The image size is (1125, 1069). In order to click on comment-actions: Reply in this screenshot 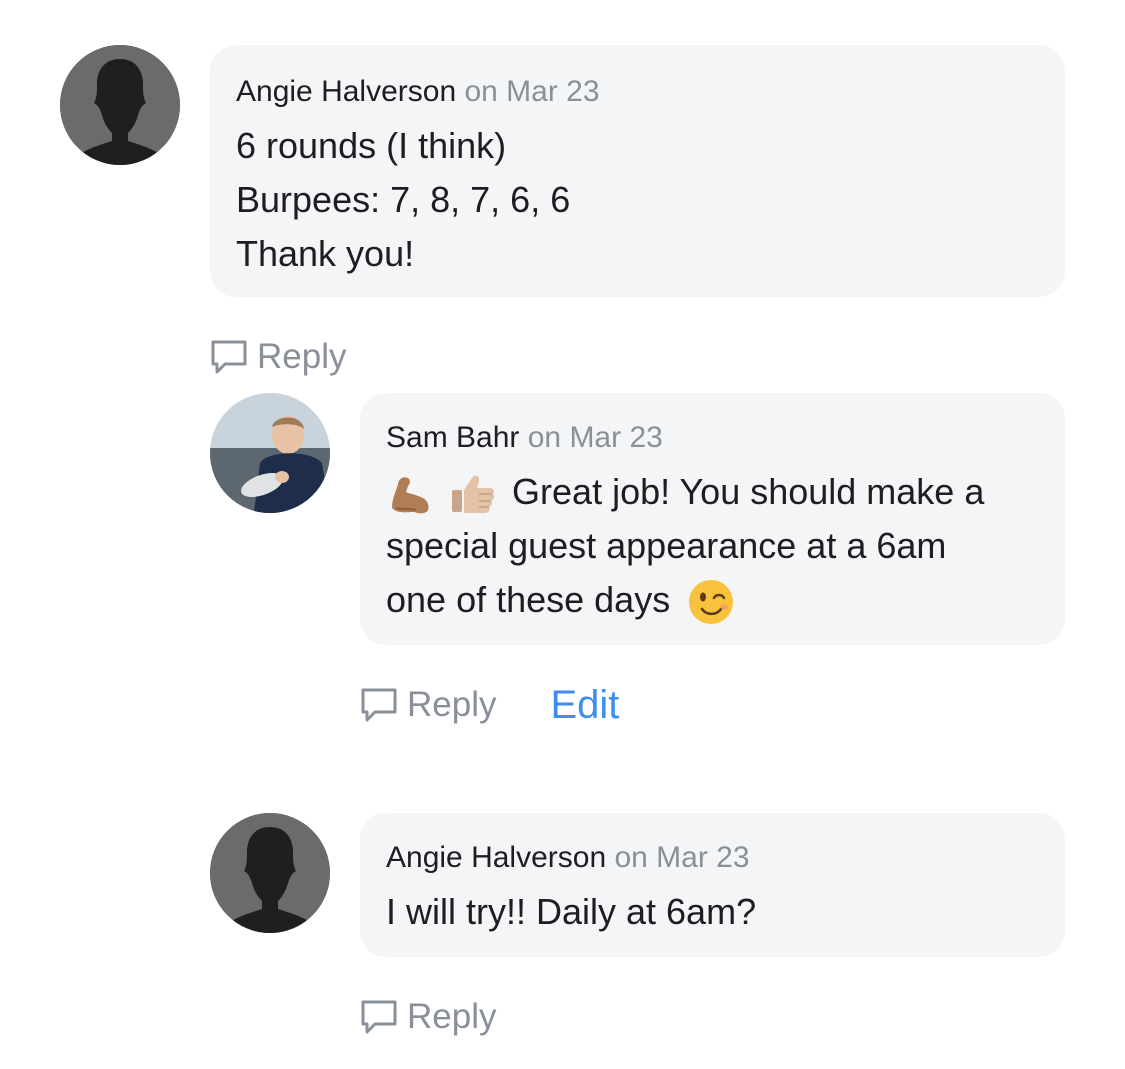, I will do `click(428, 1017)`.